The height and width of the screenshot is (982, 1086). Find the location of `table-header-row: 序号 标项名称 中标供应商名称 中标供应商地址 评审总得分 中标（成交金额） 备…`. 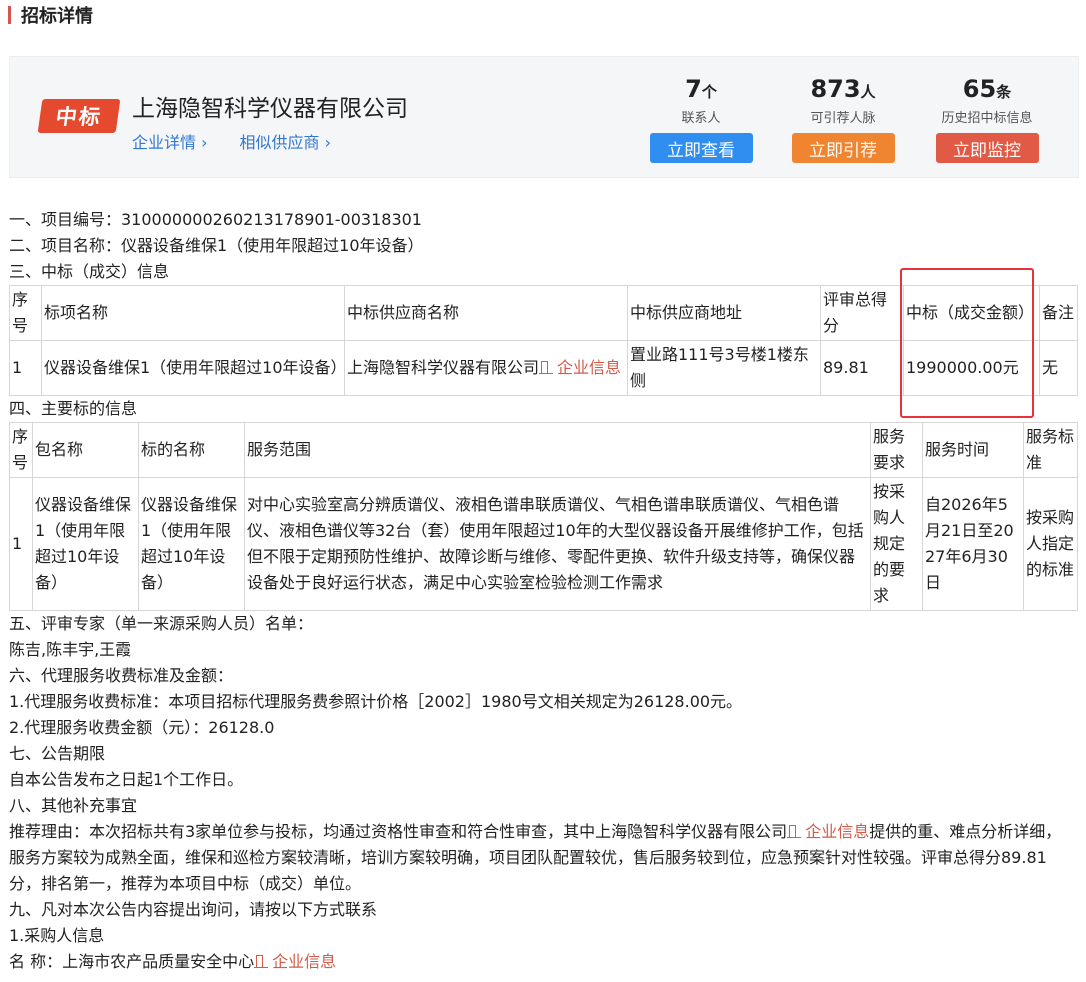

table-header-row: 序号 标项名称 中标供应商名称 中标供应商地址 评审总得分 中标（成交金额） 备… is located at coordinates (543, 313).